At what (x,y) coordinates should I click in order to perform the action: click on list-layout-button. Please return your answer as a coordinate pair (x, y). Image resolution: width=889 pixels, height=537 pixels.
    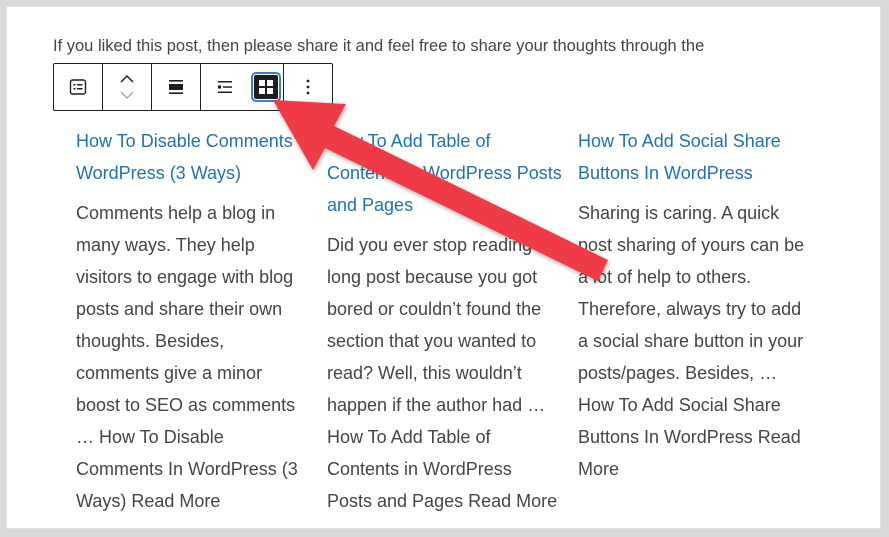
    Looking at the image, I should click on (225, 87).